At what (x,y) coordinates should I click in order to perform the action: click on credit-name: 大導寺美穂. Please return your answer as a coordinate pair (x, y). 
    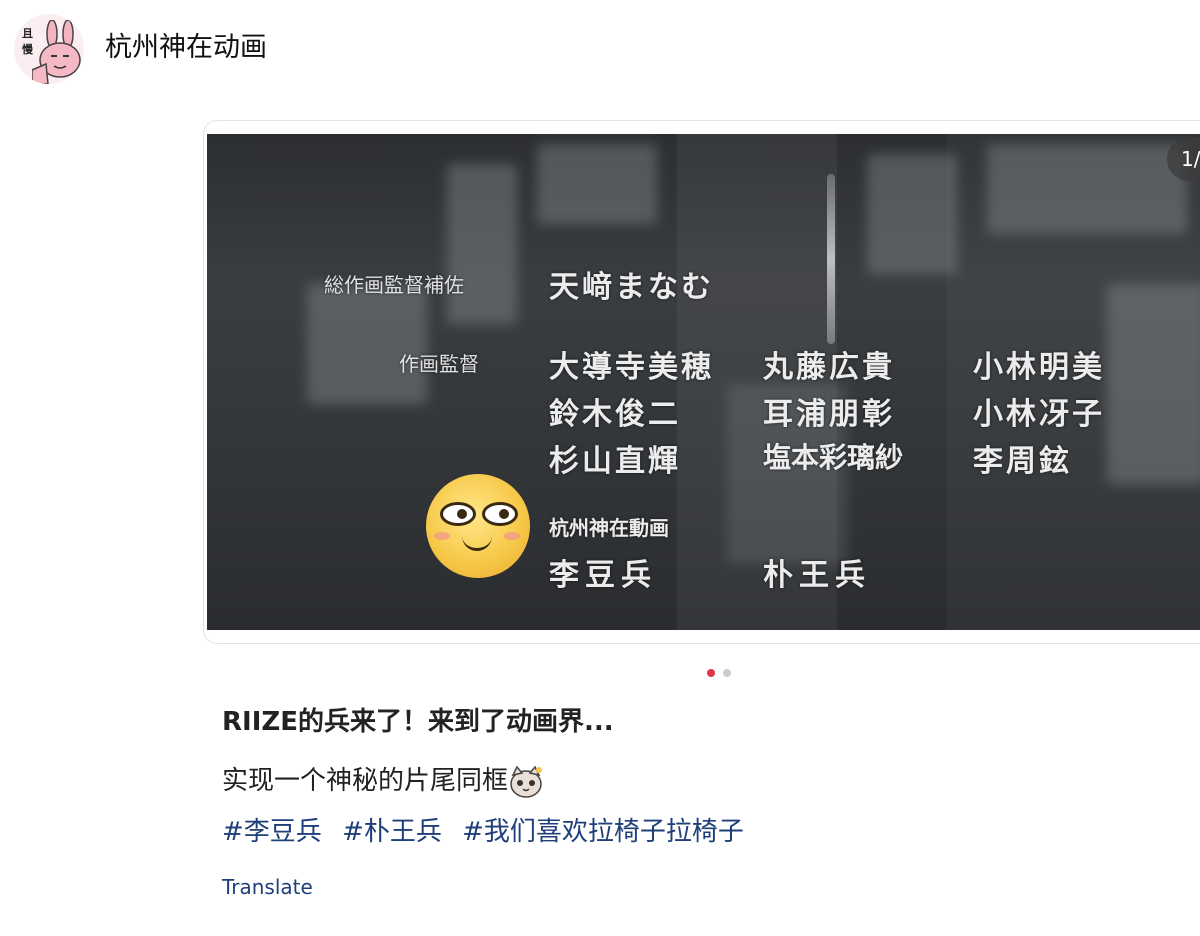
    Looking at the image, I should click on (631, 367).